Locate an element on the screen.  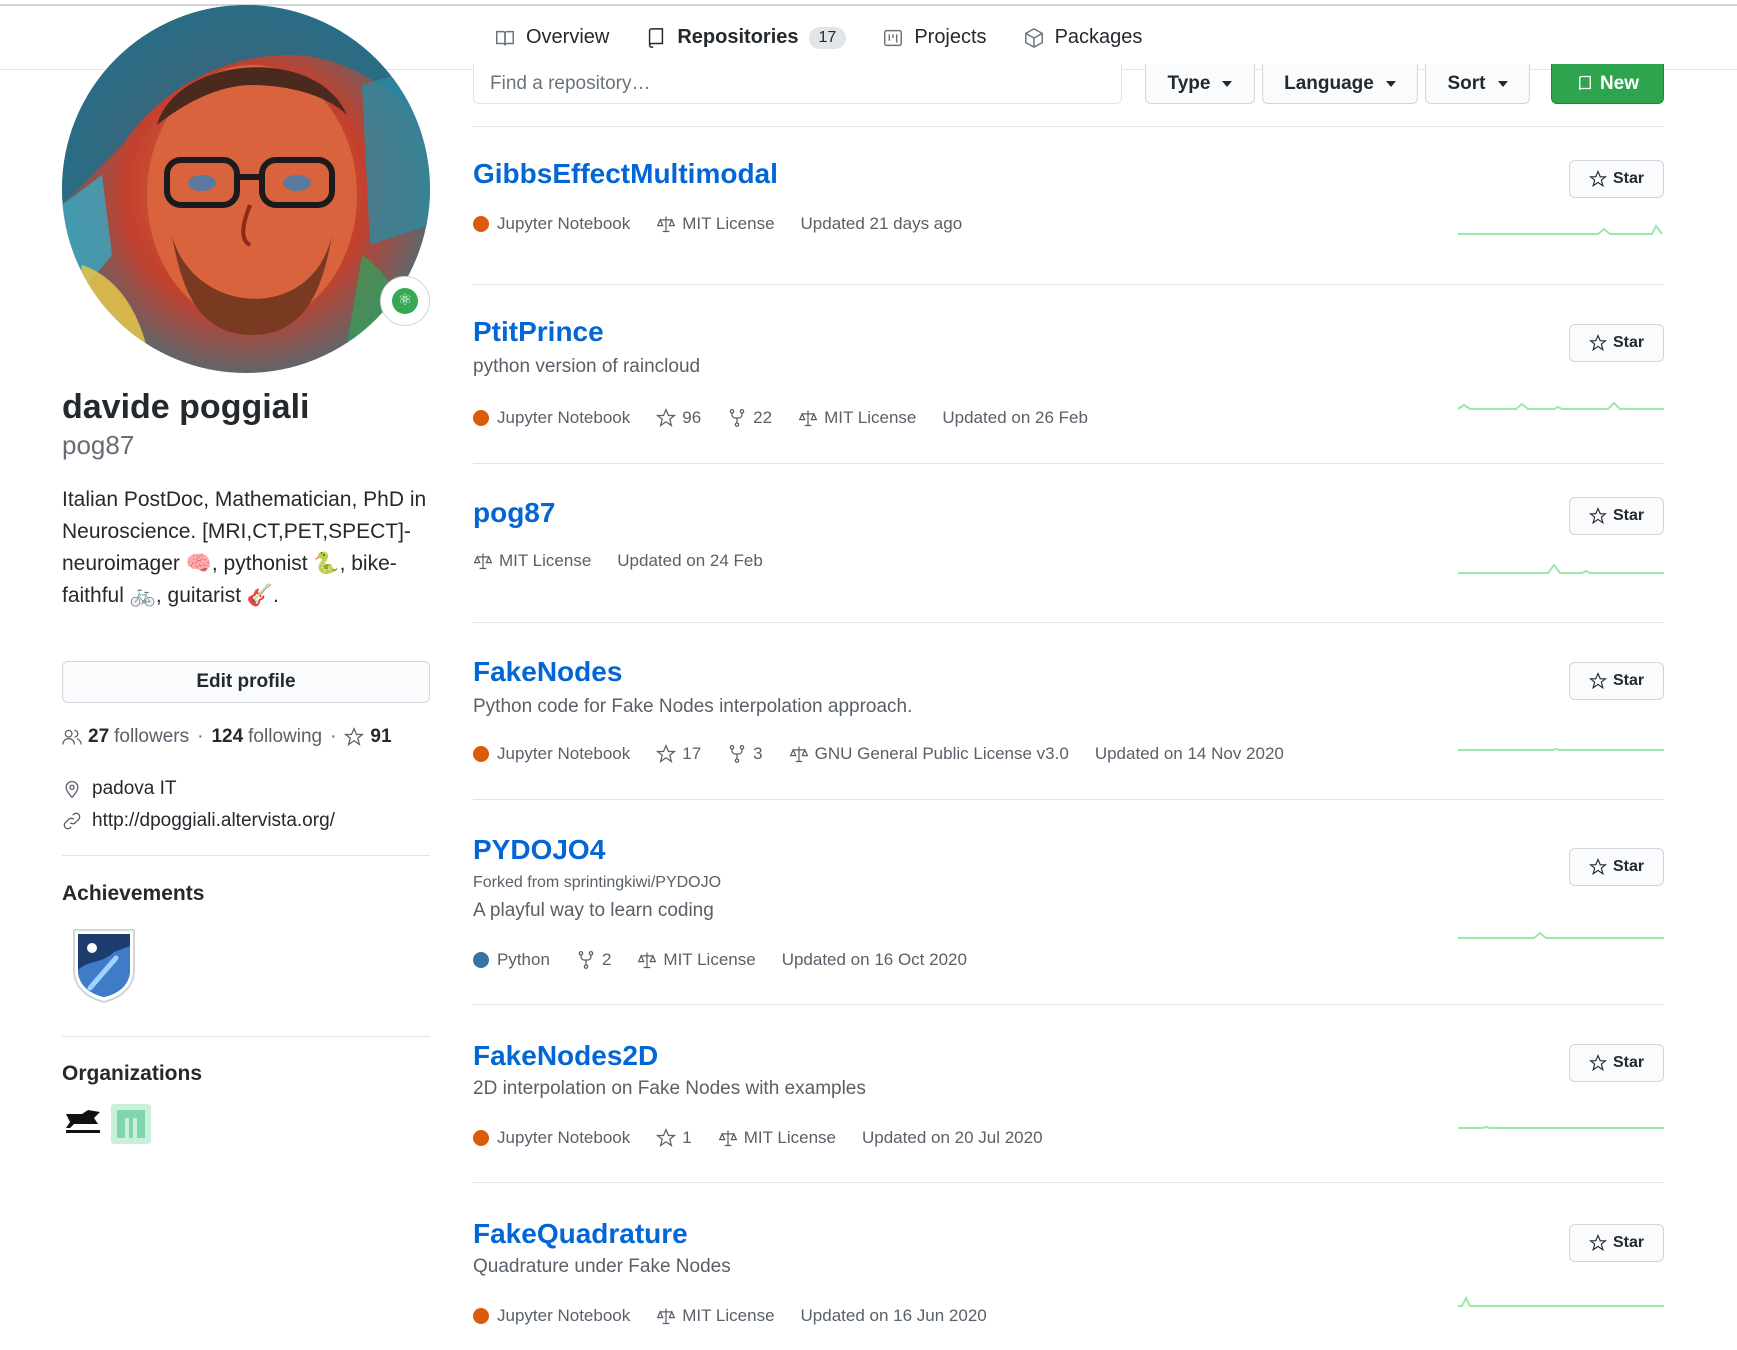
book-icon is located at coordinates (505, 37).